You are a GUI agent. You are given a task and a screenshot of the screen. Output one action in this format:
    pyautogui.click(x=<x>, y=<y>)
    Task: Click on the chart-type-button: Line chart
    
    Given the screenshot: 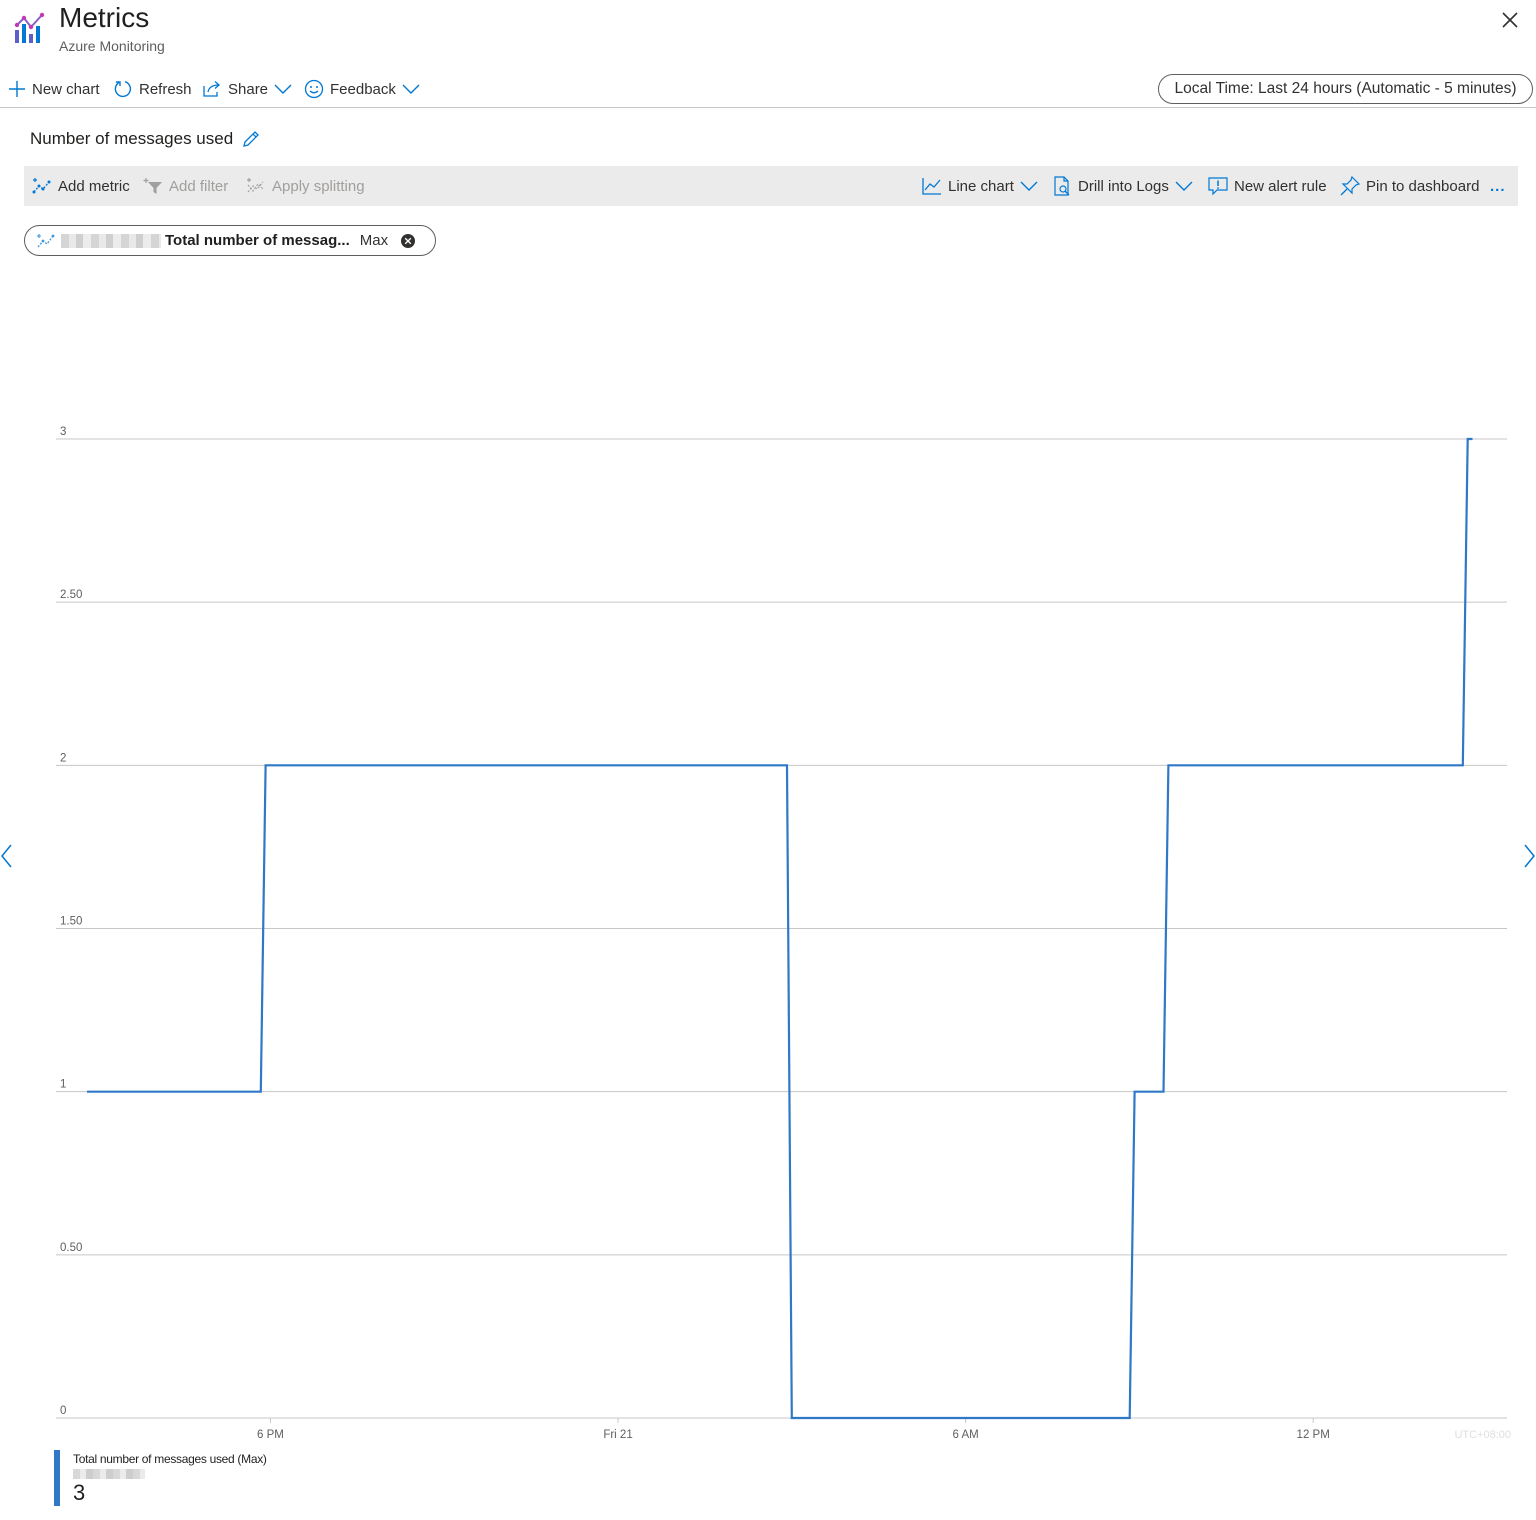 What is the action you would take?
    pyautogui.click(x=980, y=186)
    